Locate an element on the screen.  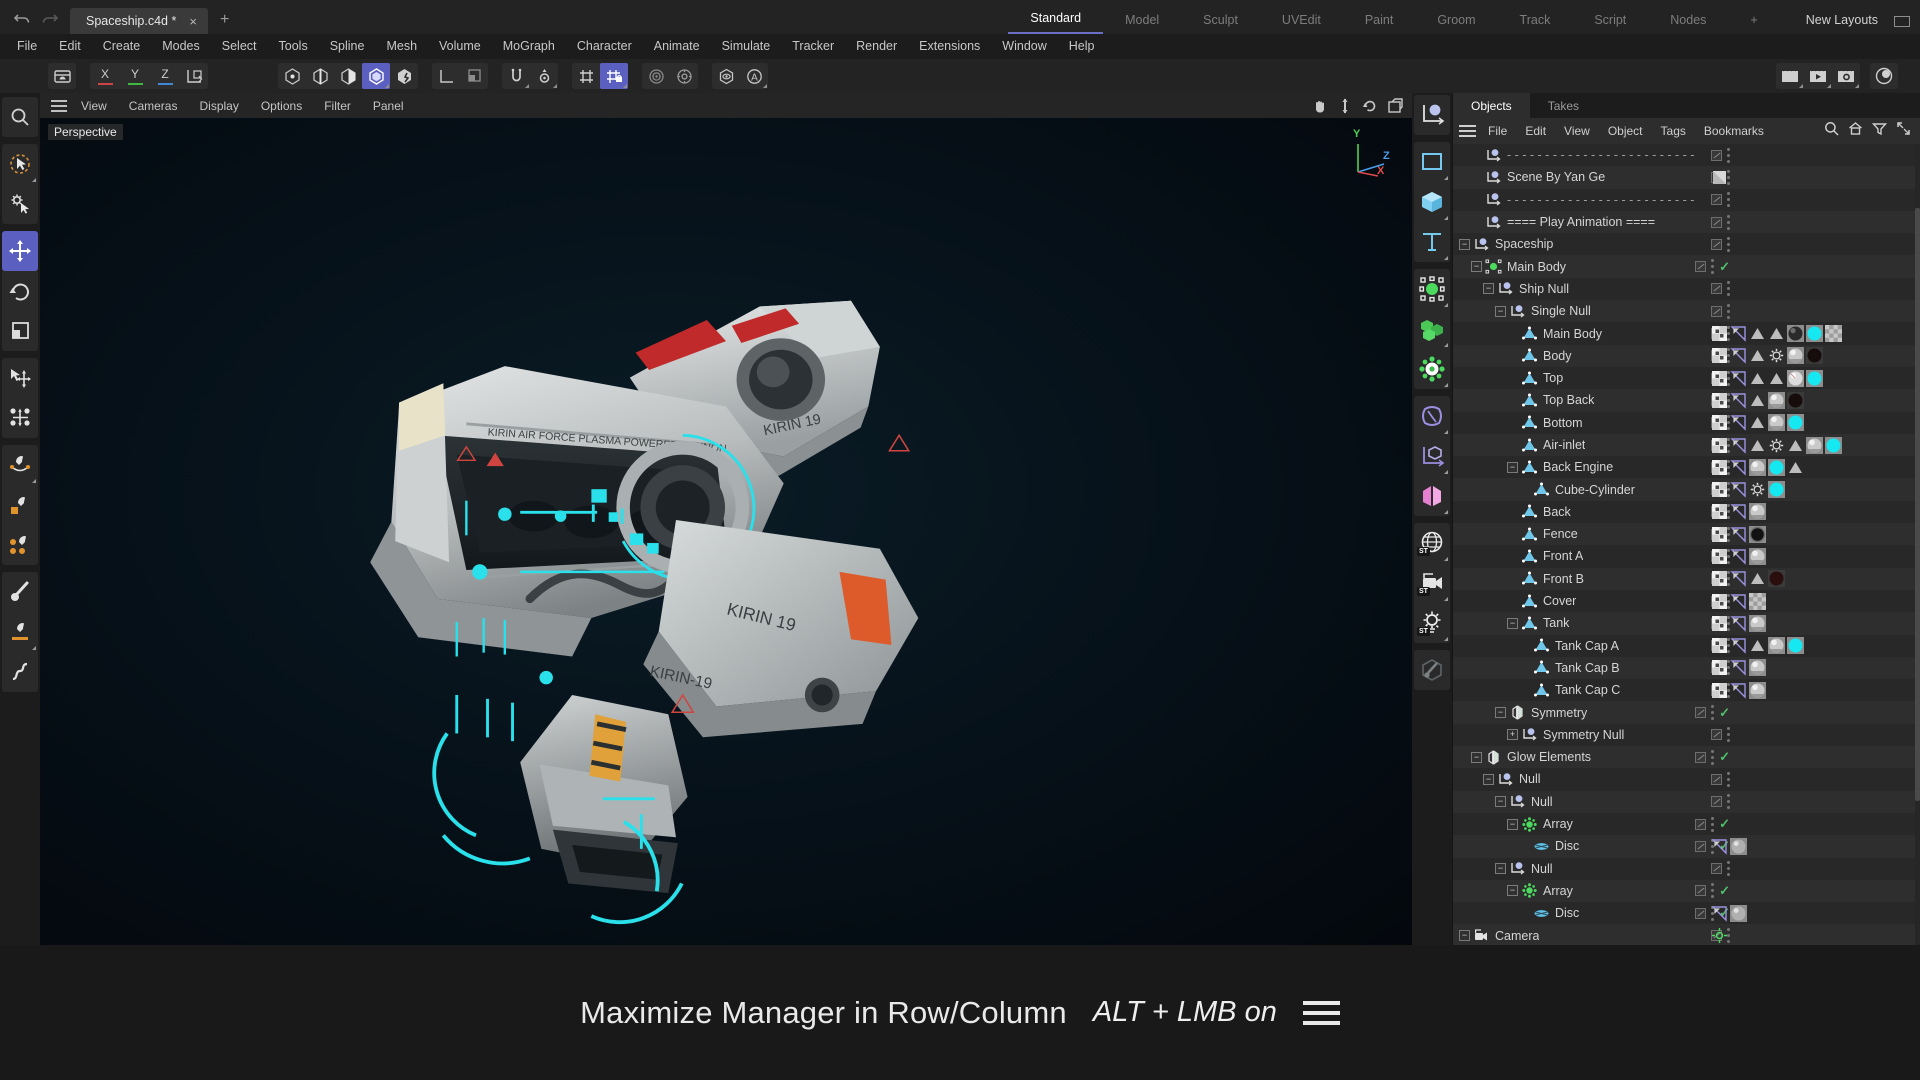
move-transform-icon is located at coordinates (20, 378).